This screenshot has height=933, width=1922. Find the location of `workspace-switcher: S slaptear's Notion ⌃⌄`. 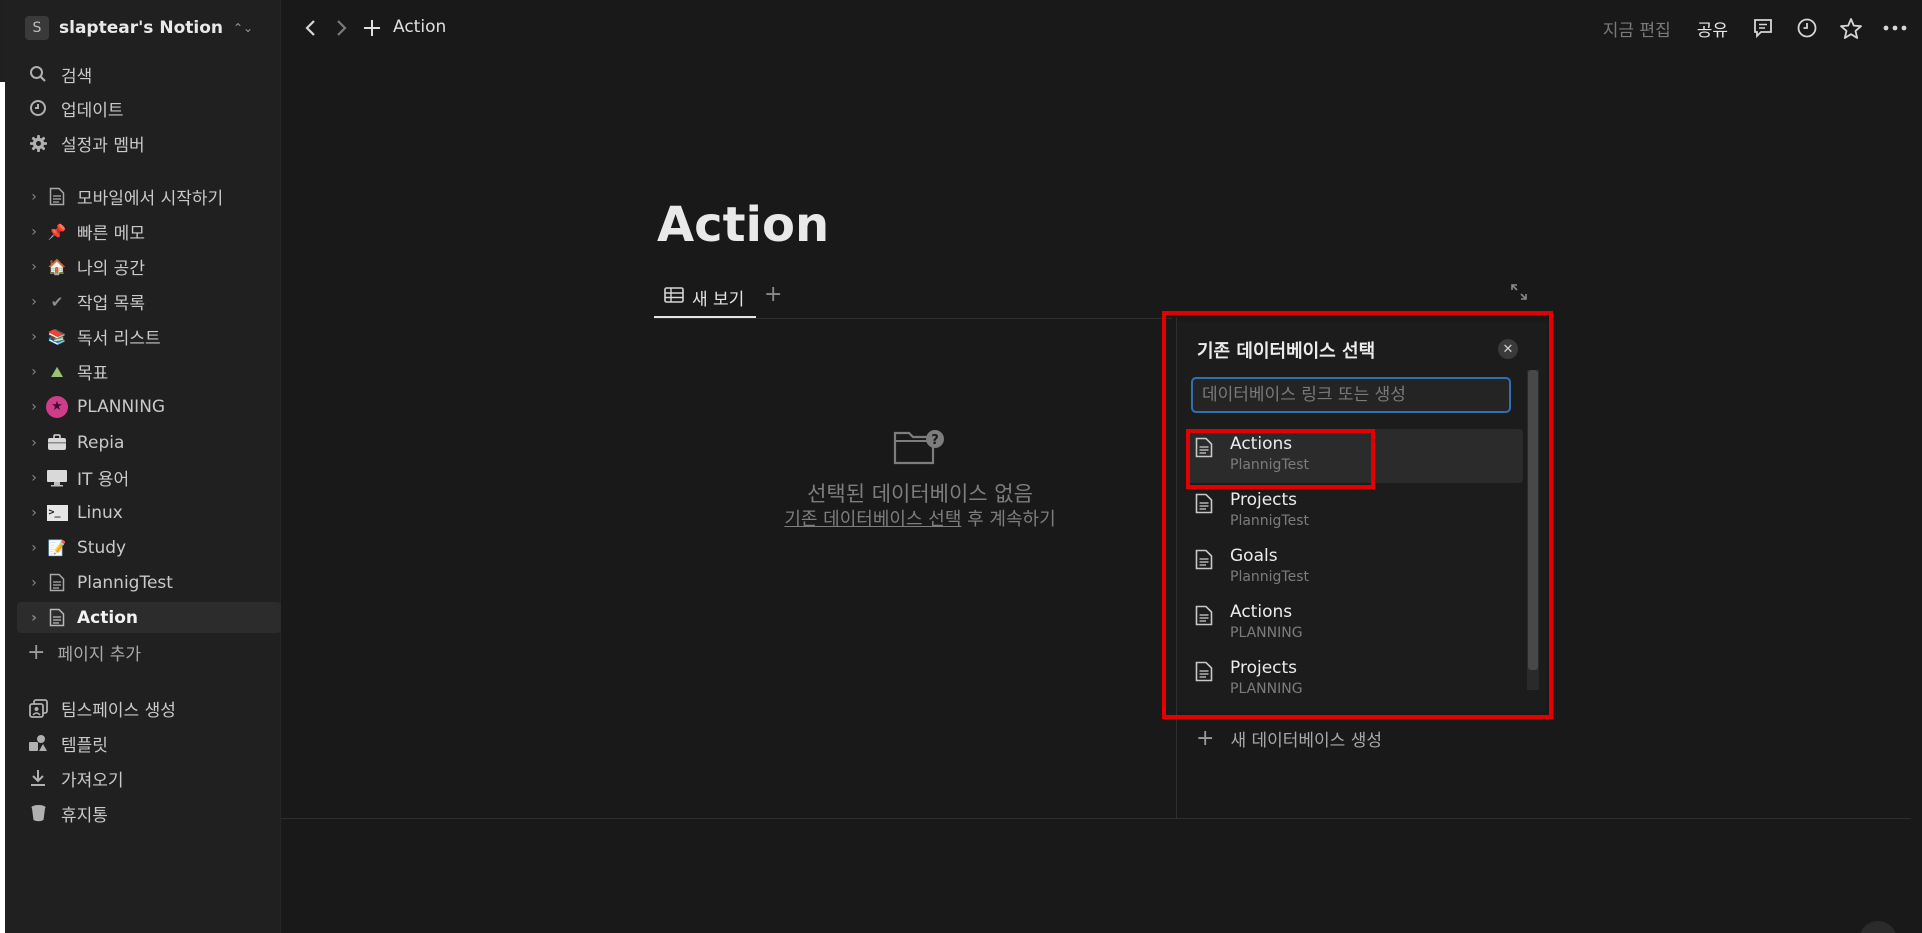

workspace-switcher: S slaptear's Notion ⌃⌄ is located at coordinates (139, 28).